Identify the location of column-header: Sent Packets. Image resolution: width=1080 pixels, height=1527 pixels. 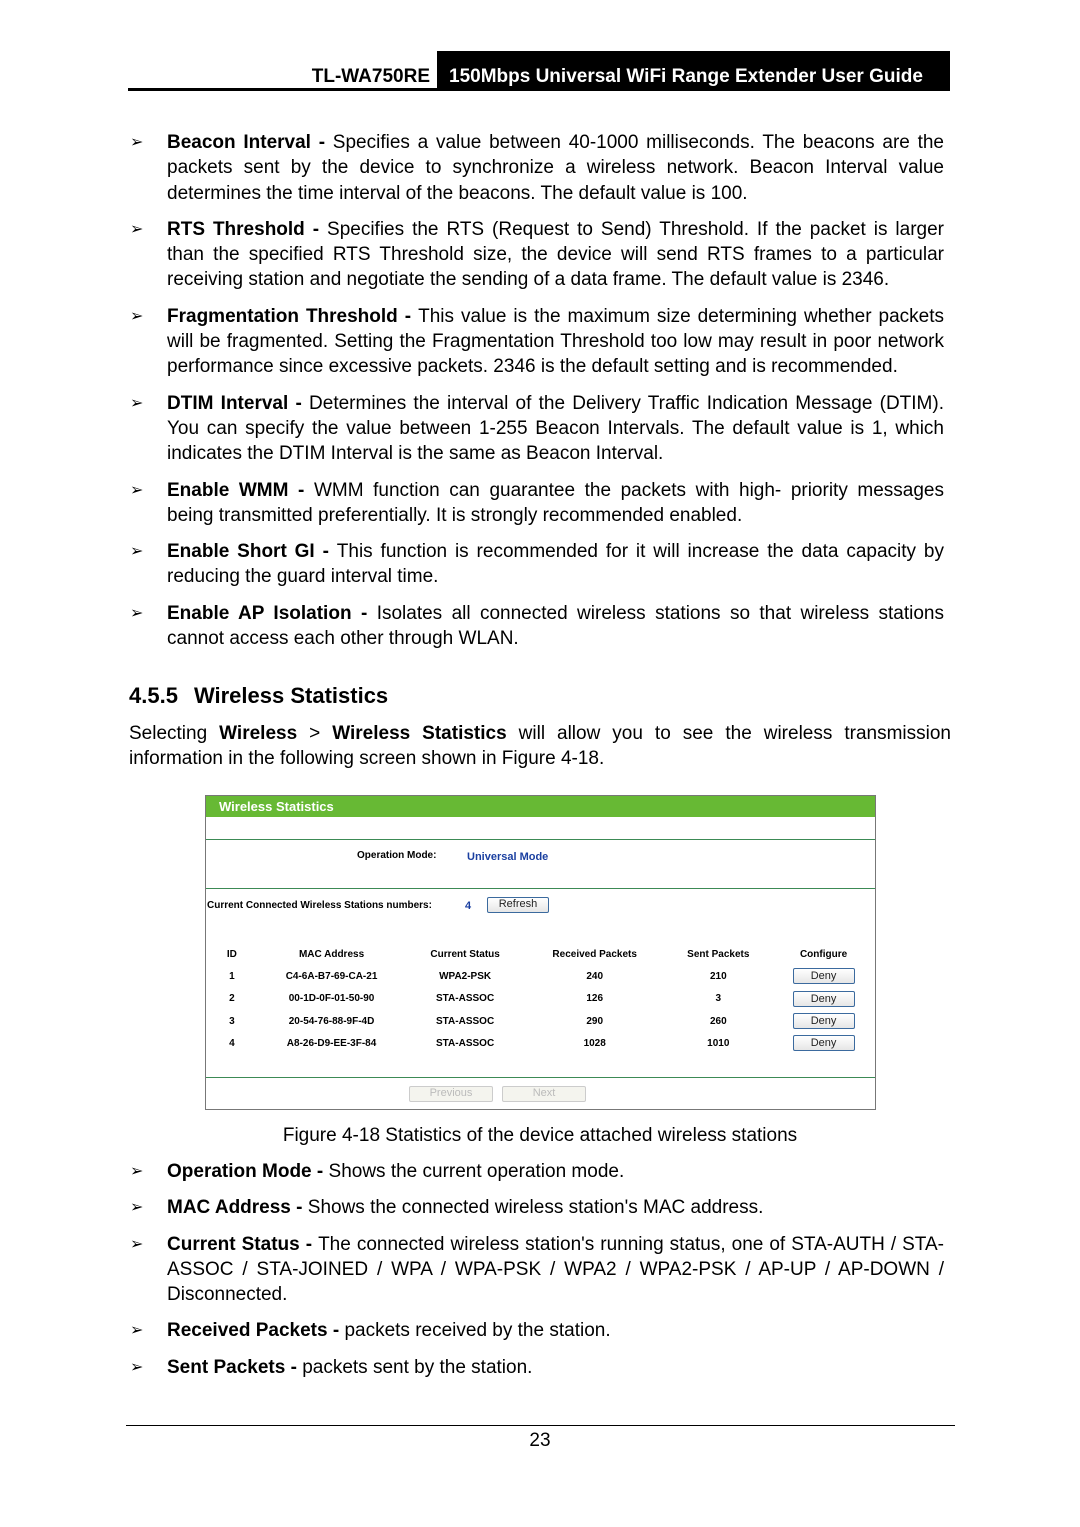
(718, 954).